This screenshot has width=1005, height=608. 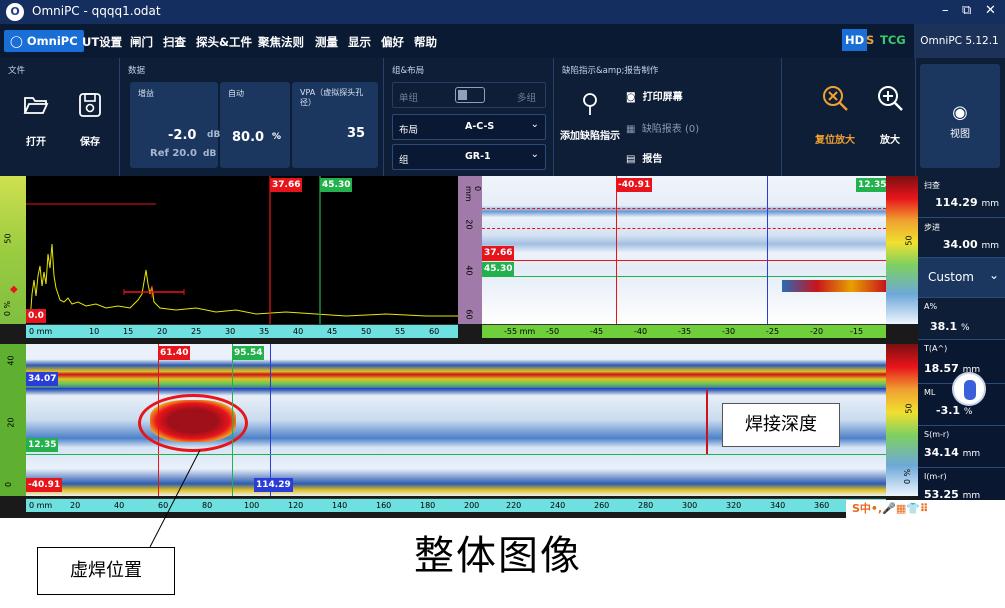 I want to click on annotation-leader-lines, so click(x=175, y=498).